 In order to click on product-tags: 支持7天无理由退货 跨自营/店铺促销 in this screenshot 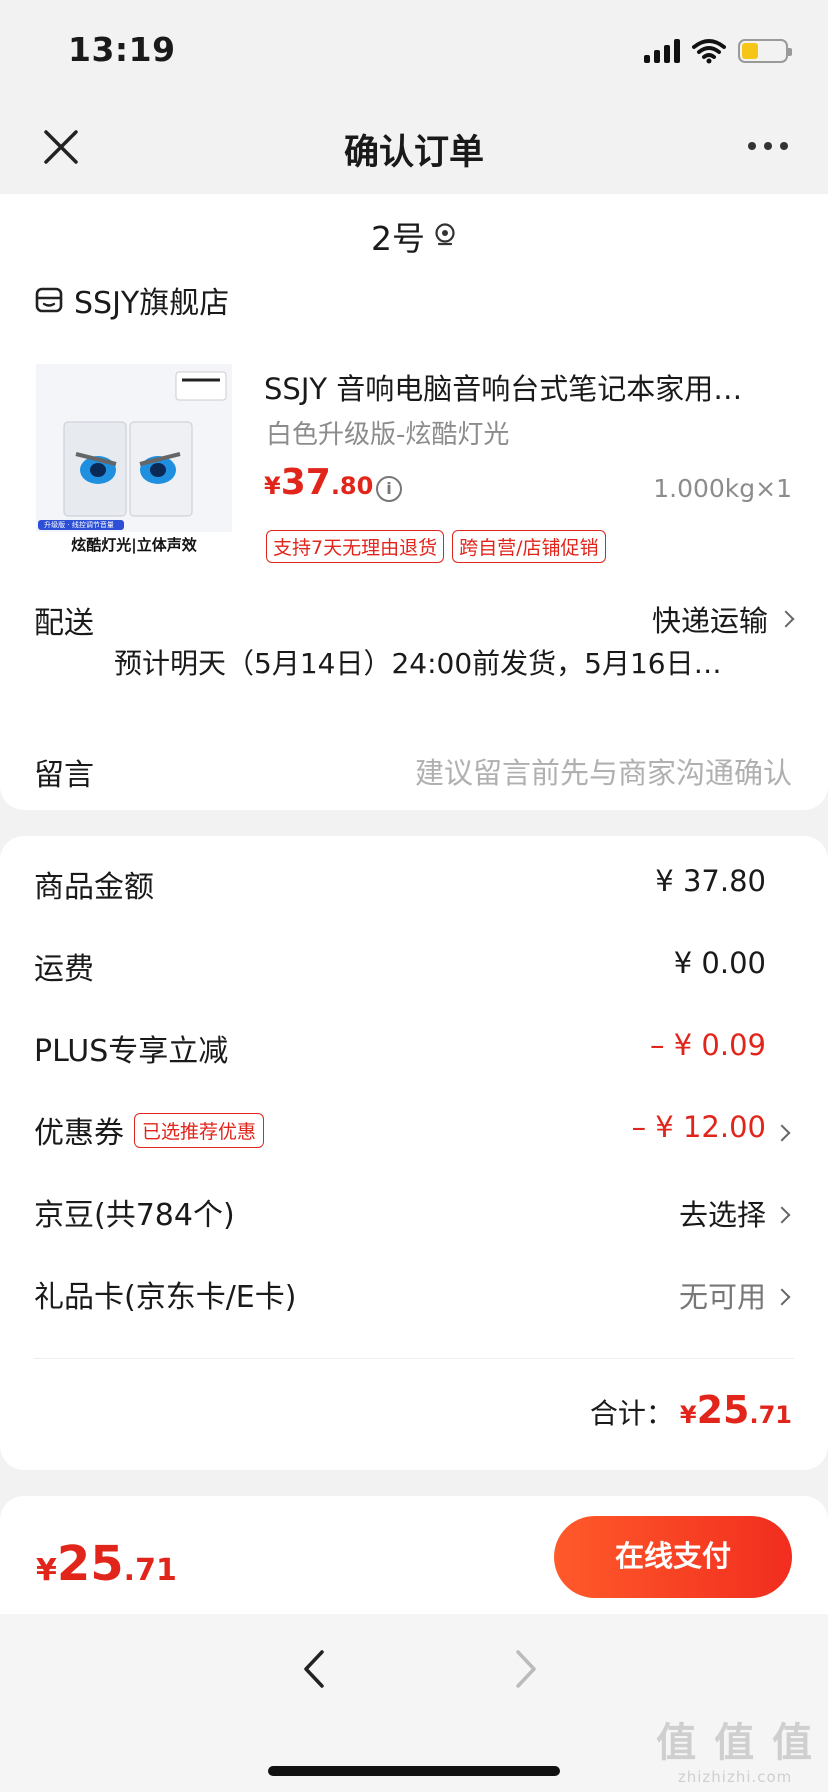, I will do `click(436, 546)`.